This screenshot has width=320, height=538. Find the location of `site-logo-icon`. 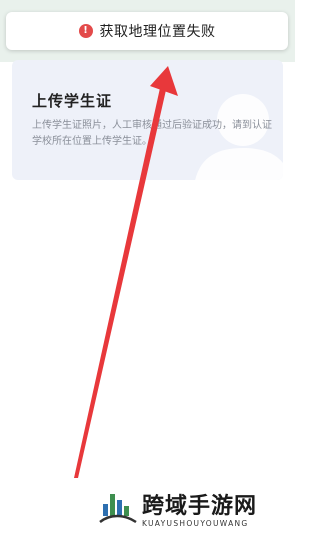

site-logo-icon is located at coordinates (118, 509).